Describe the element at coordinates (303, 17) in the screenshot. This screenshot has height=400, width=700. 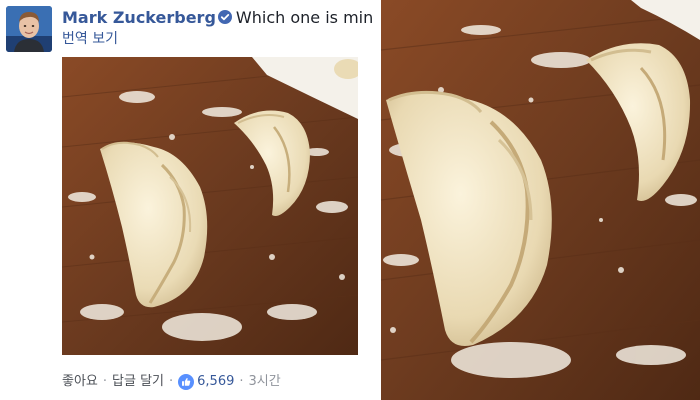
I see `post-message: Which one is mine?` at that location.